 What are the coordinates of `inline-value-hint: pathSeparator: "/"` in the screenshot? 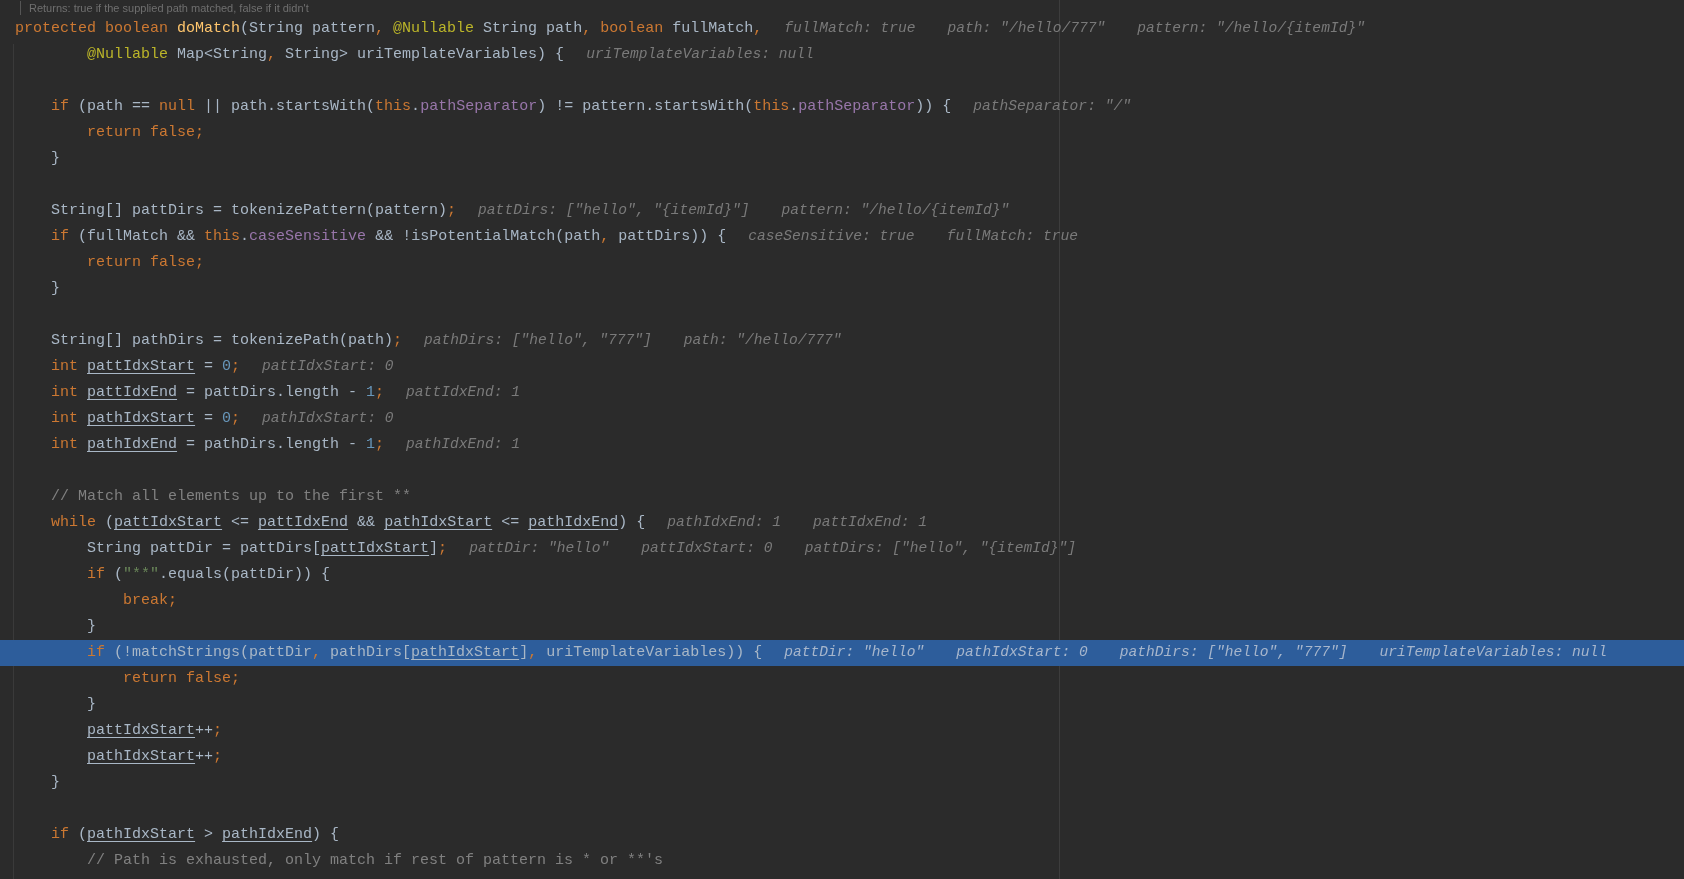 It's located at (1052, 107).